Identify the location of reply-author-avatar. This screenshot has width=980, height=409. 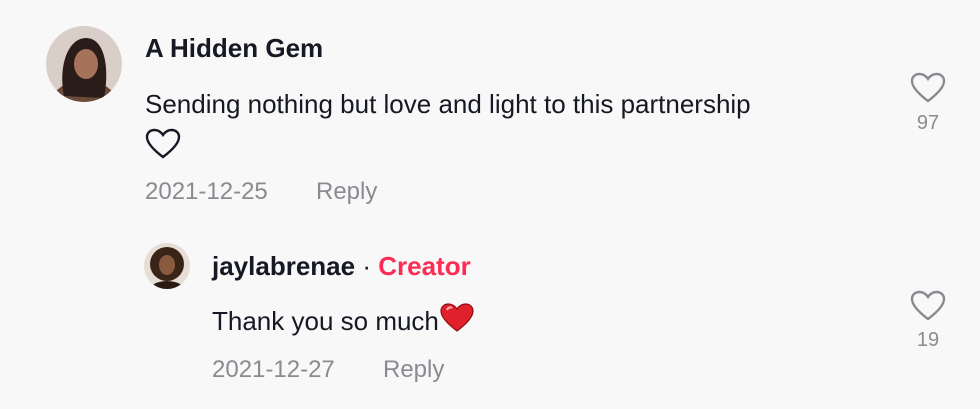
(167, 266).